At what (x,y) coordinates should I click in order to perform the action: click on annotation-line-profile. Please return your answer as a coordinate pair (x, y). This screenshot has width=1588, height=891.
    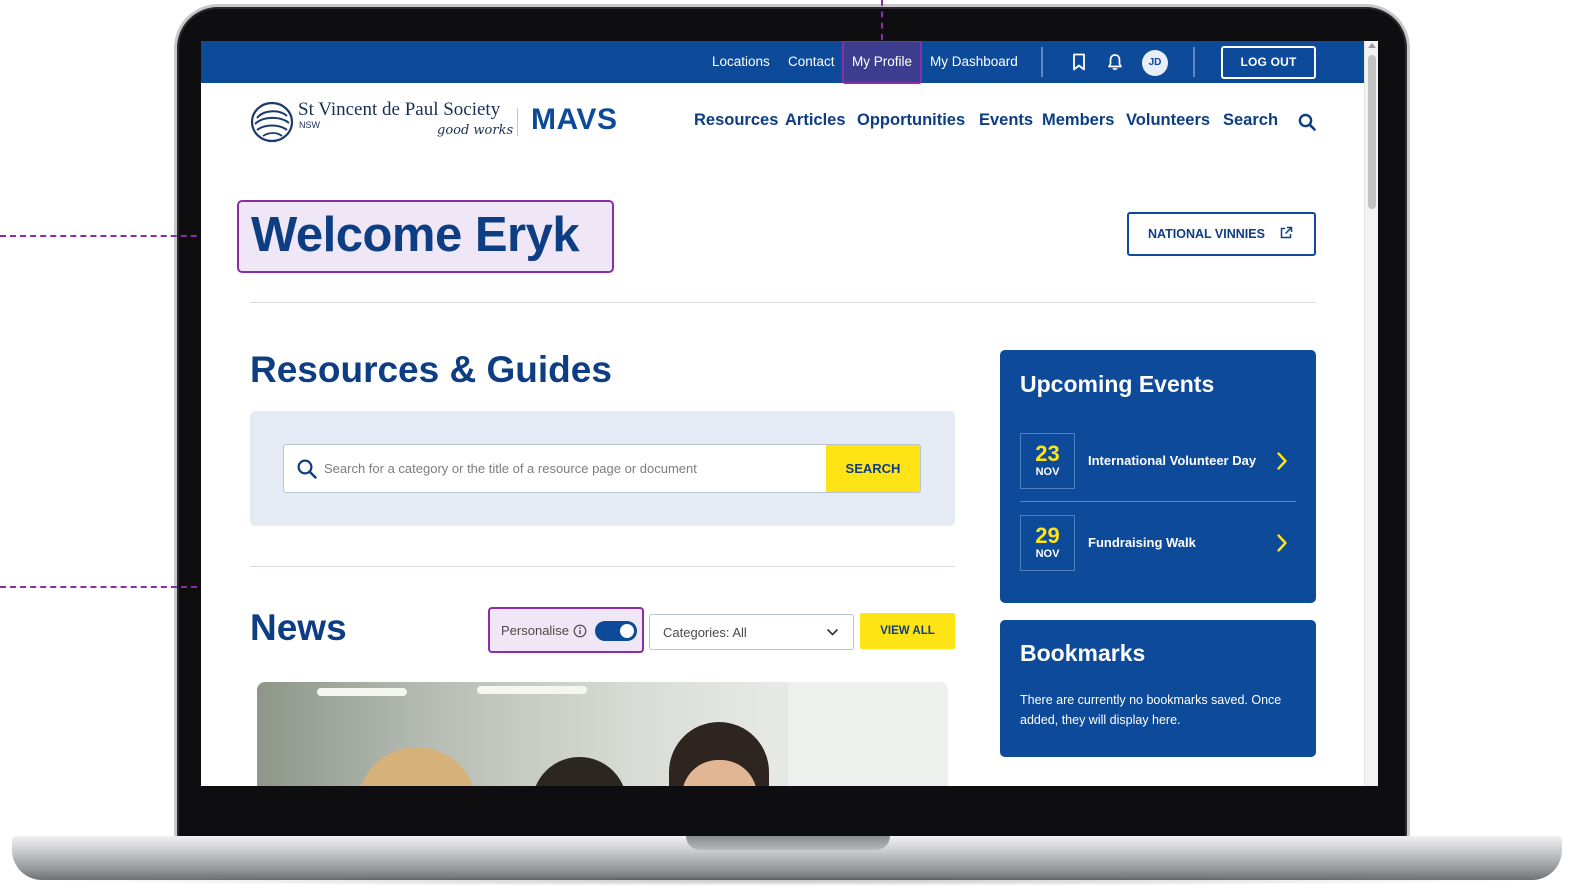
    Looking at the image, I should click on (882, 20).